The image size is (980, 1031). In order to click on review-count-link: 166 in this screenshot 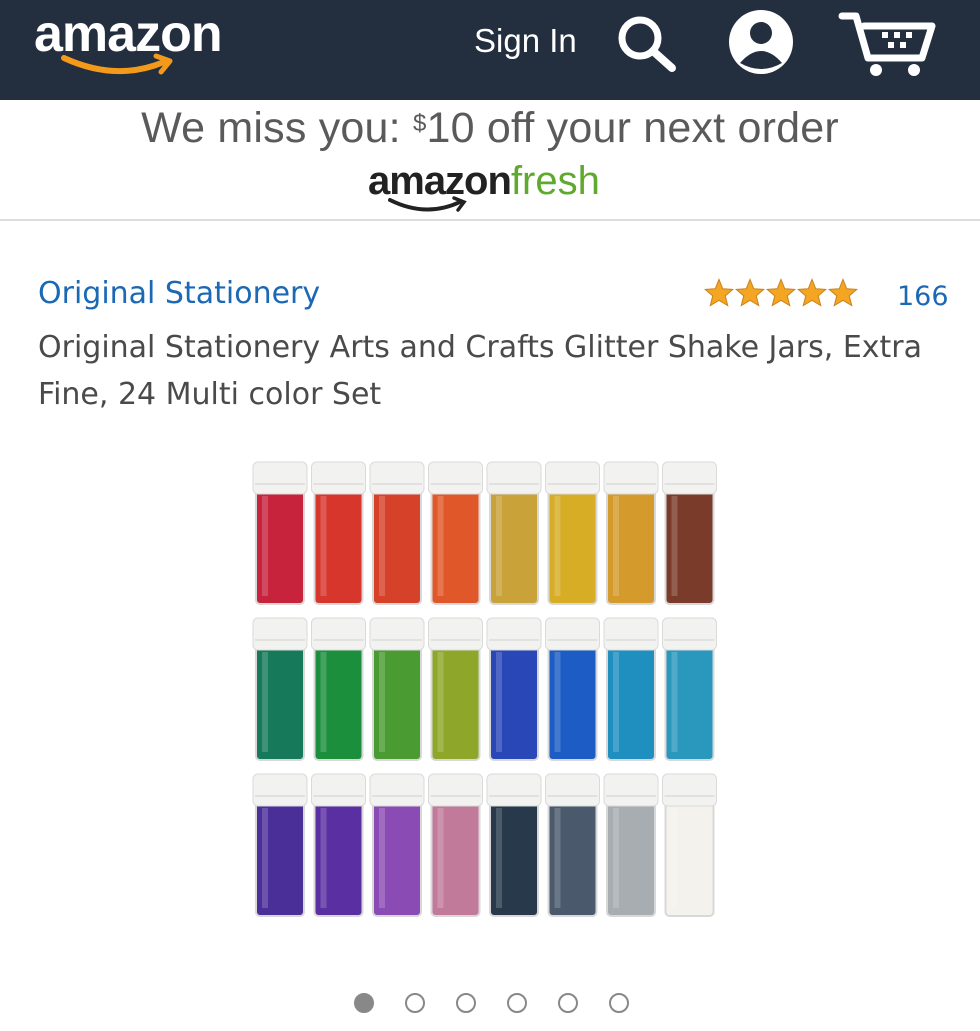, I will do `click(923, 296)`.